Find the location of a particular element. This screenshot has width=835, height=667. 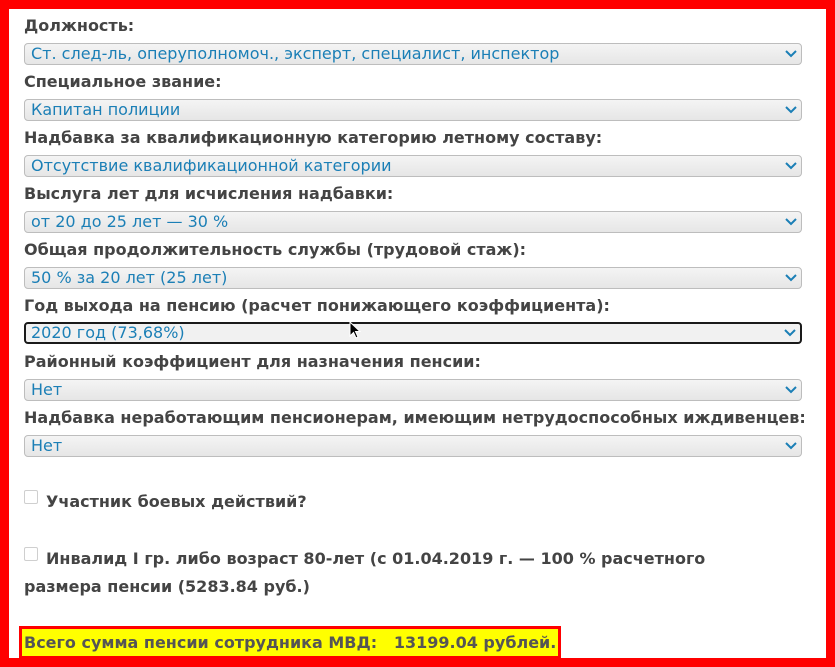

dependents-bonus-select: Нет is located at coordinates (413, 446).